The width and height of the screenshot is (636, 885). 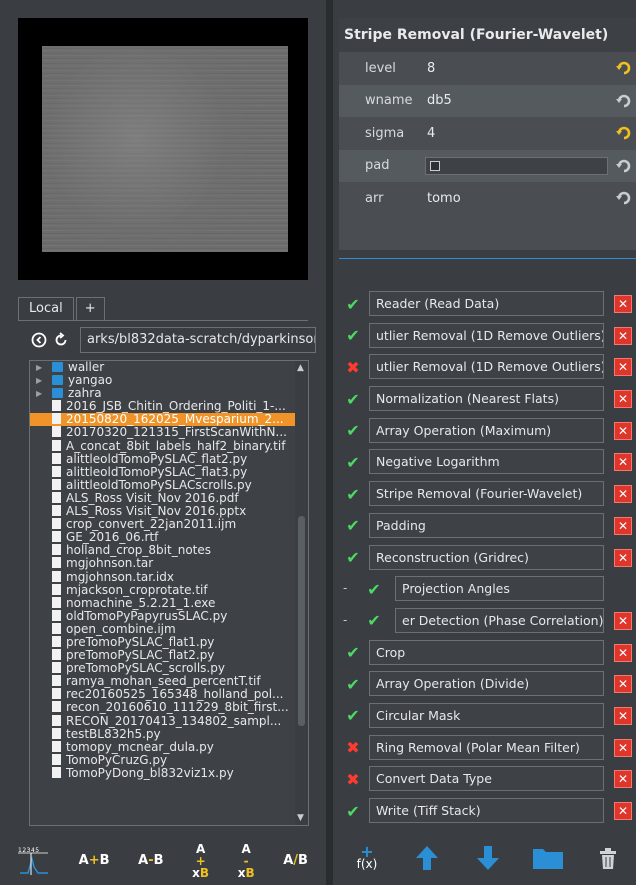 I want to click on file-item: alittleoldTomoPySLACscrolls.py, so click(x=169, y=485).